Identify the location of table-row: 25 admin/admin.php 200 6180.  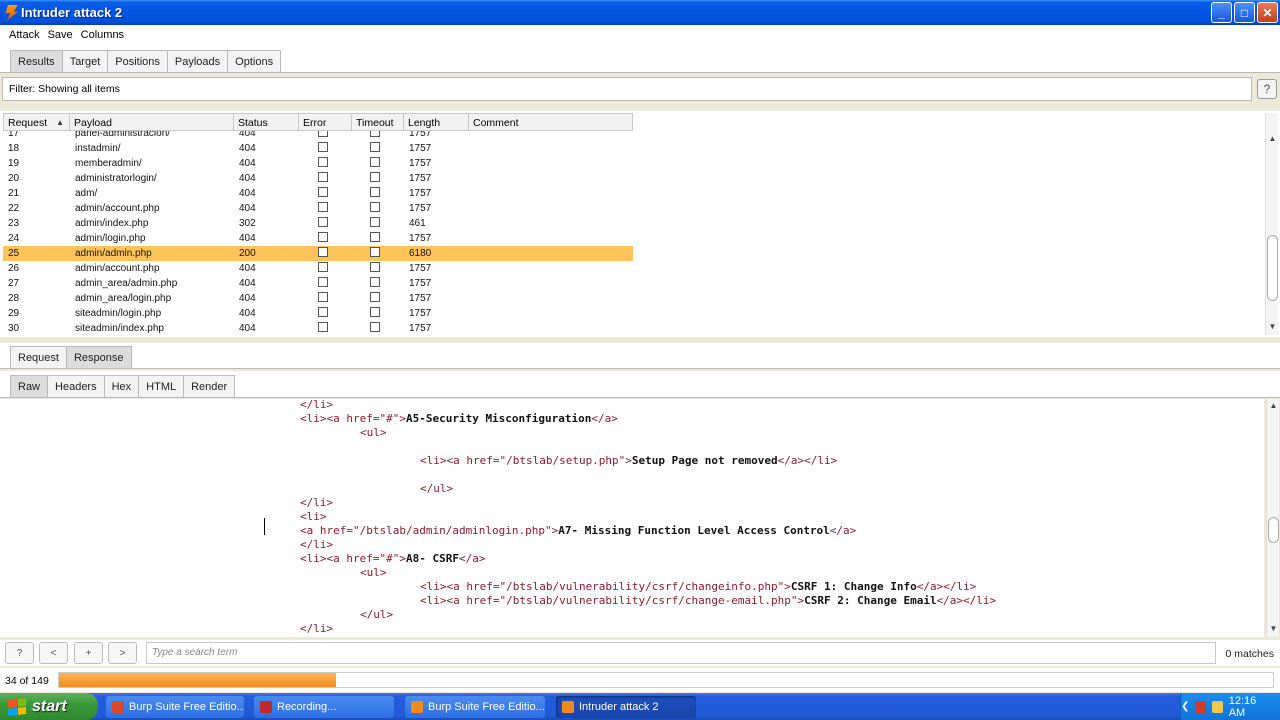
(318, 253).